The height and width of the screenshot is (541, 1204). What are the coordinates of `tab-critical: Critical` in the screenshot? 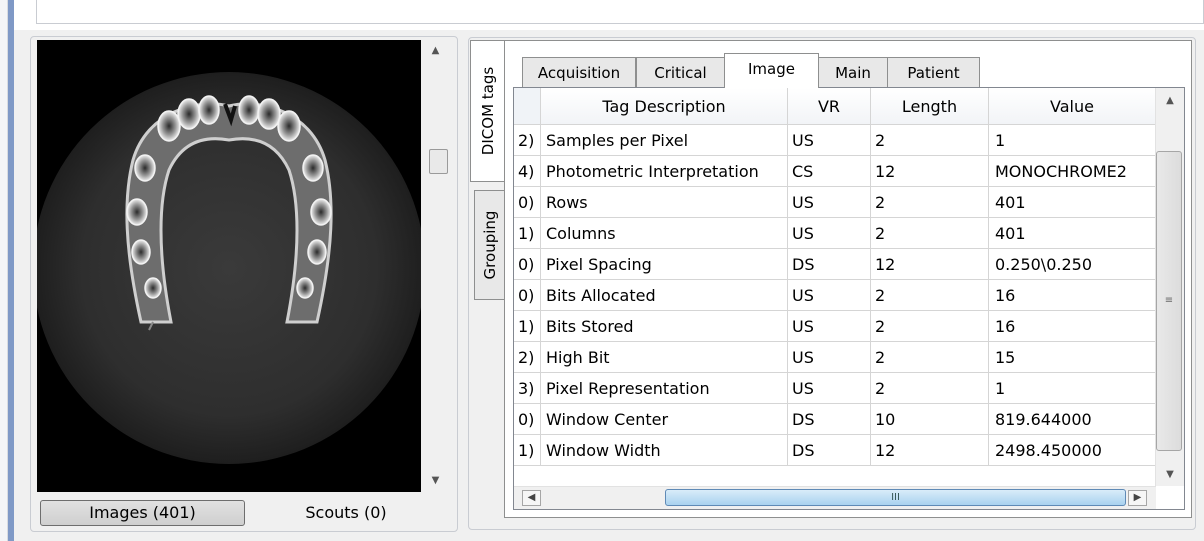 It's located at (680, 72).